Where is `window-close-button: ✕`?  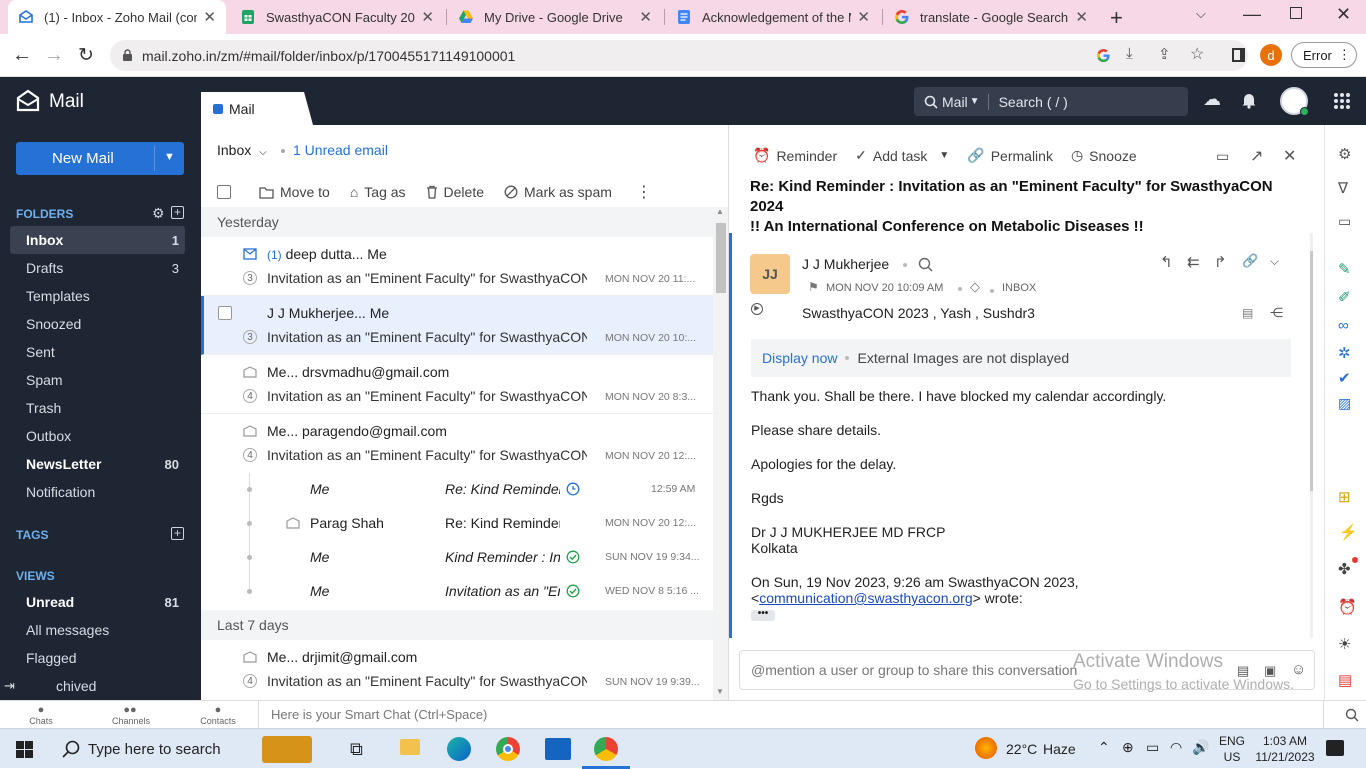 window-close-button: ✕ is located at coordinates (1343, 14).